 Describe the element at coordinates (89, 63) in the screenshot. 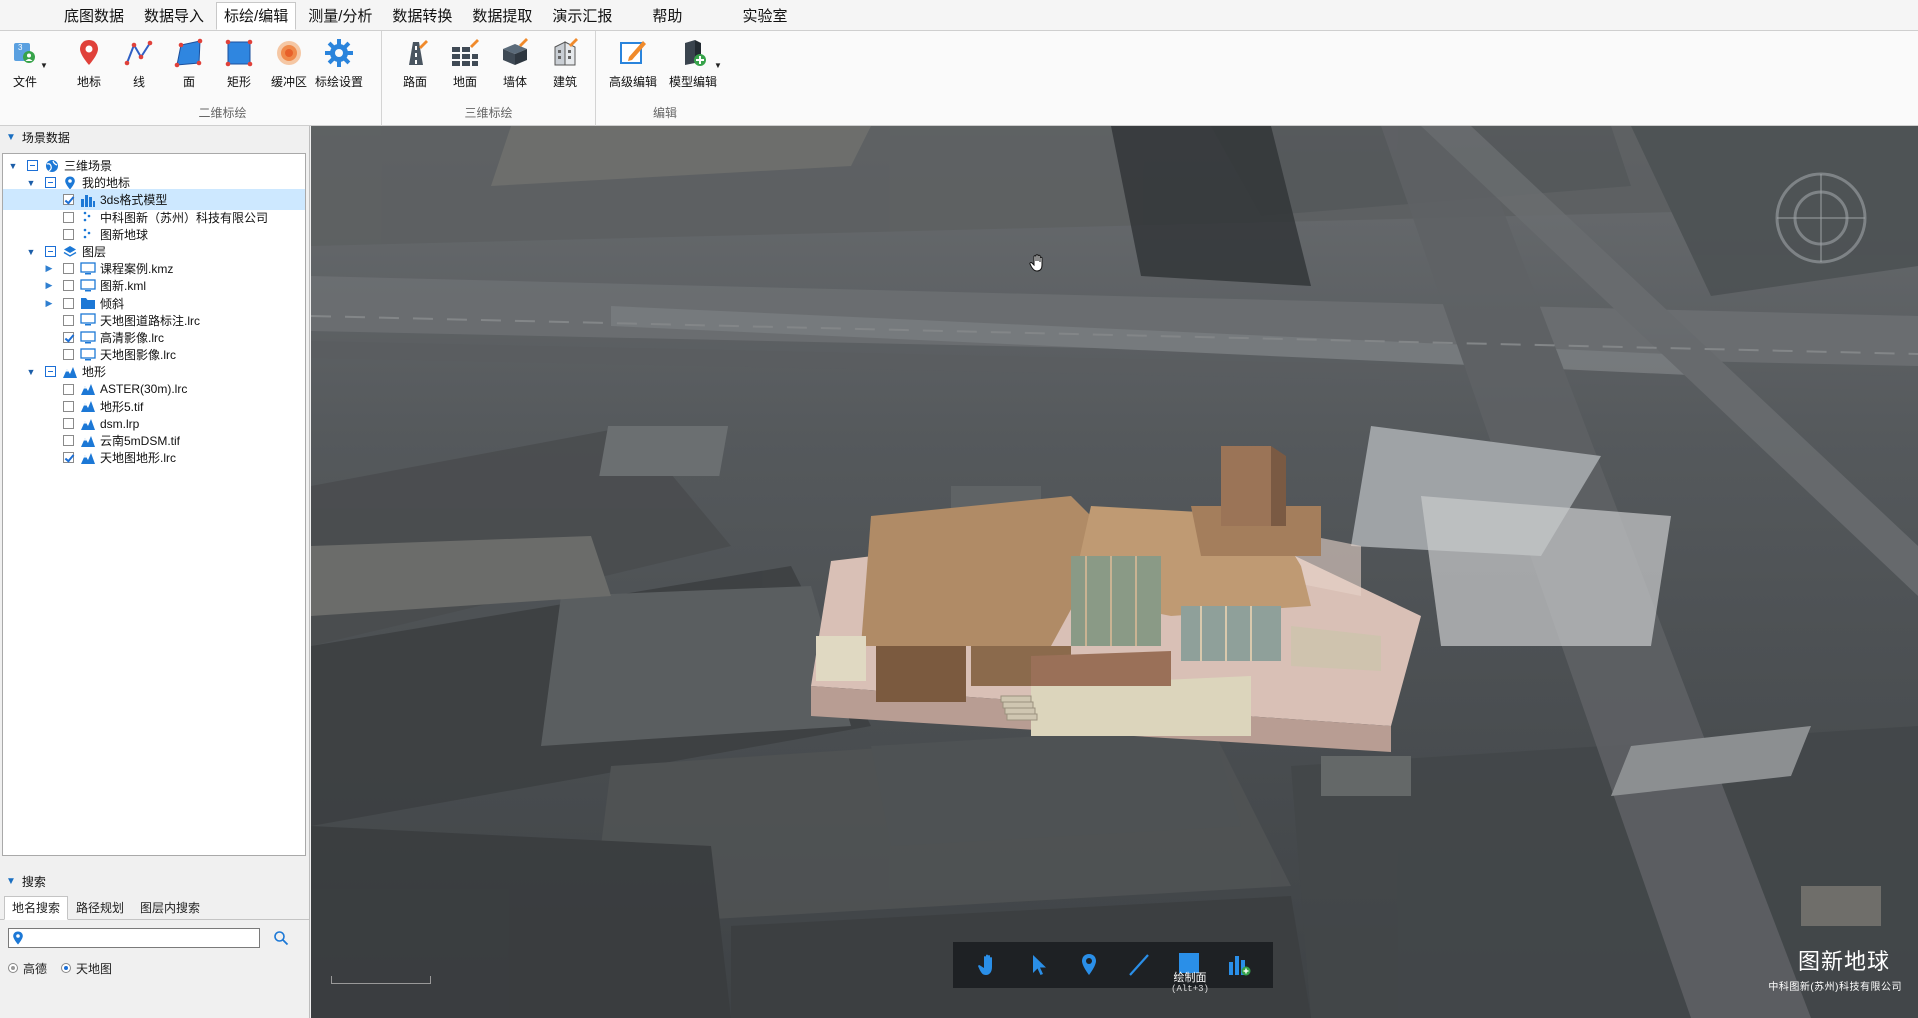

I see `placemark-button: 地标` at that location.